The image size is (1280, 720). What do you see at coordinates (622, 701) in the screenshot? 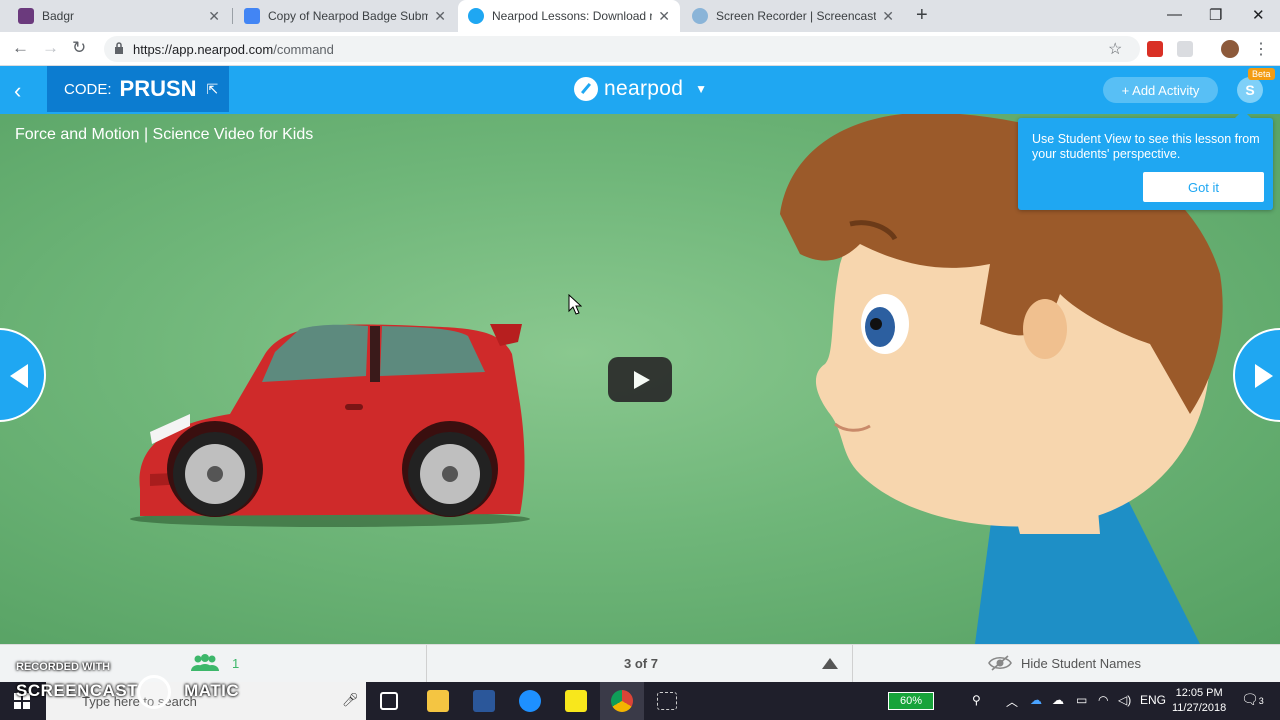
I see `chrome-icon` at bounding box center [622, 701].